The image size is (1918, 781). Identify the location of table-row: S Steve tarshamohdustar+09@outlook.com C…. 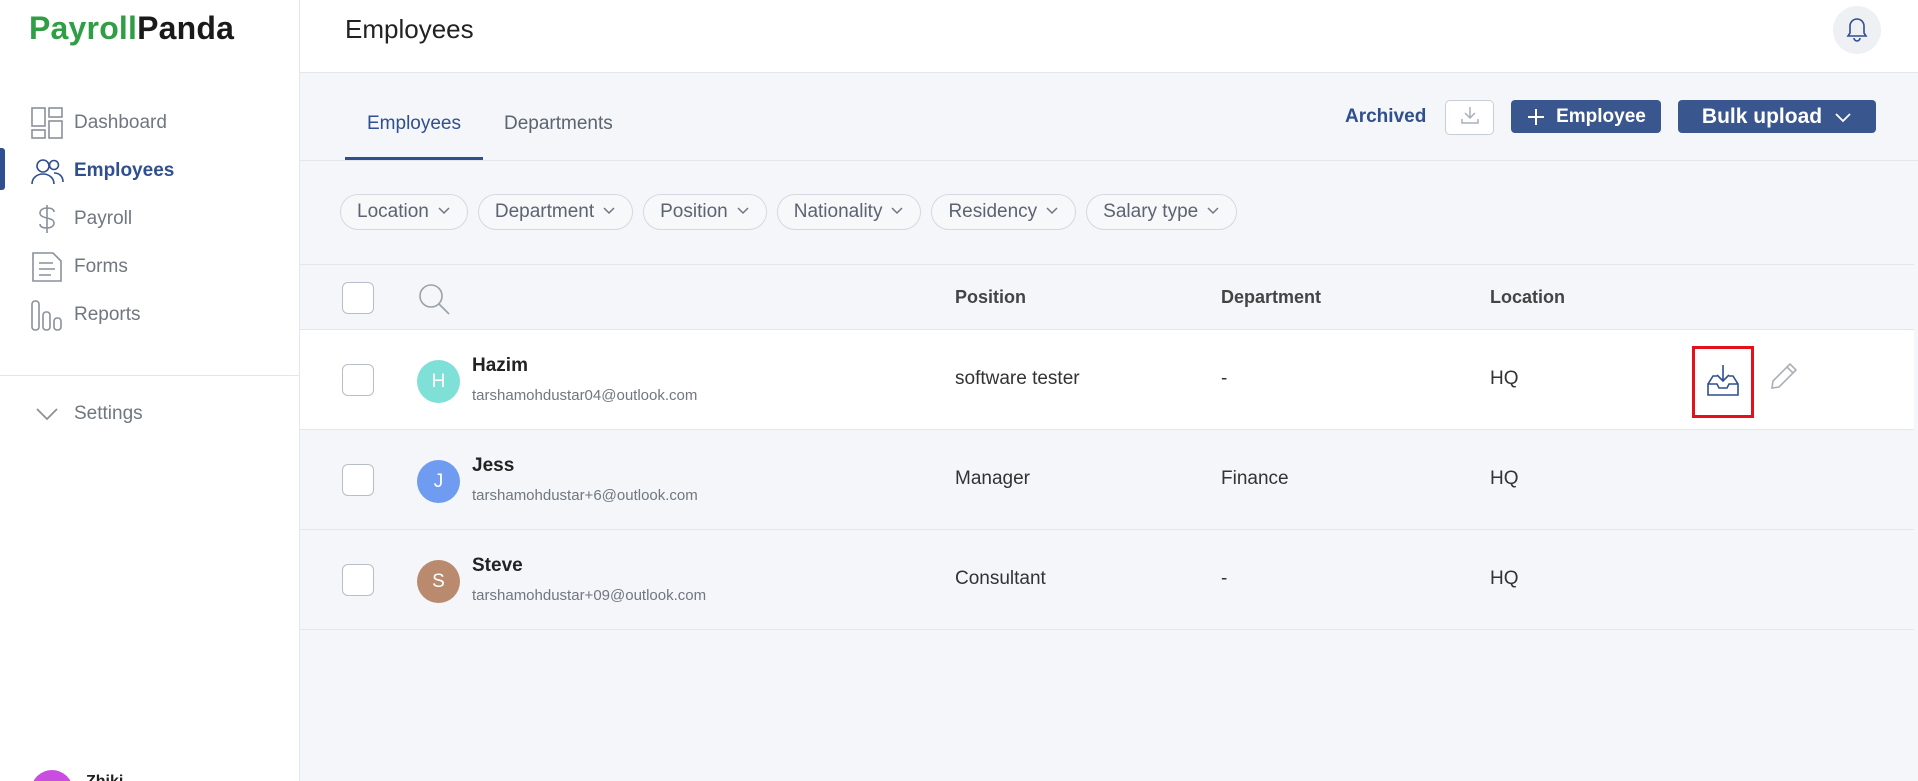
(1107, 580).